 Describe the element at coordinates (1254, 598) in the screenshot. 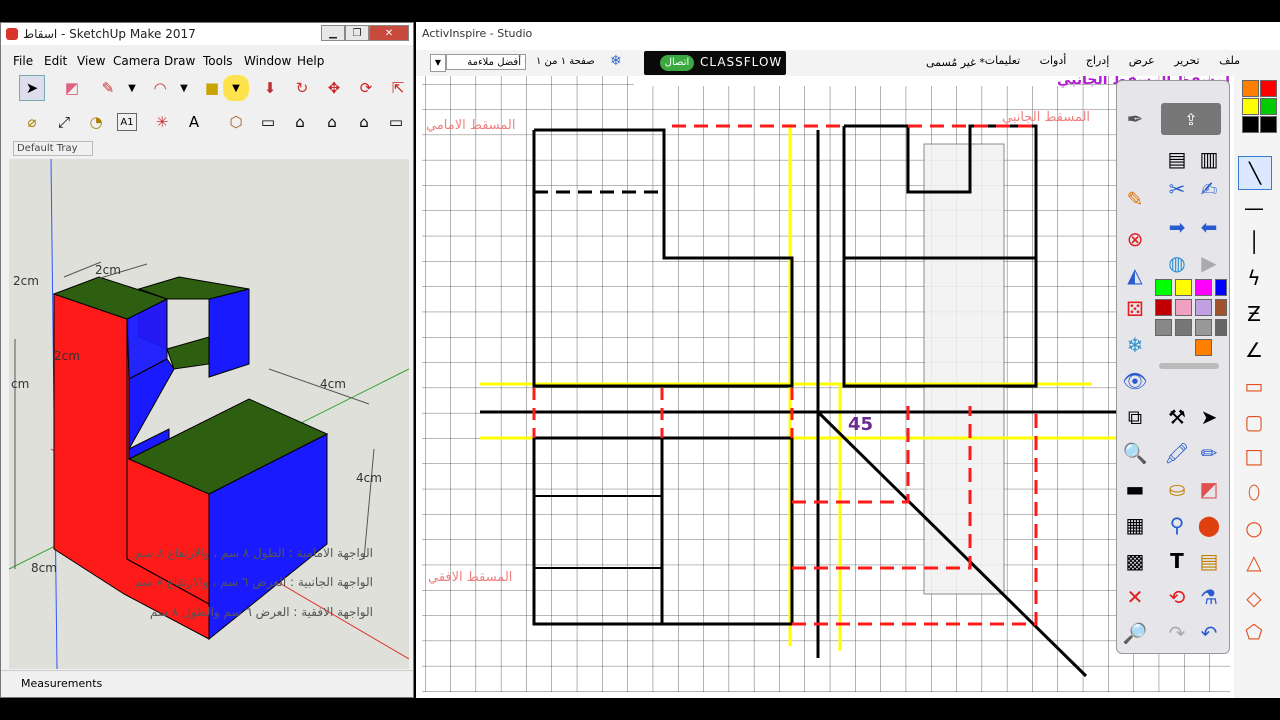

I see `diamond-icon: ◇` at that location.